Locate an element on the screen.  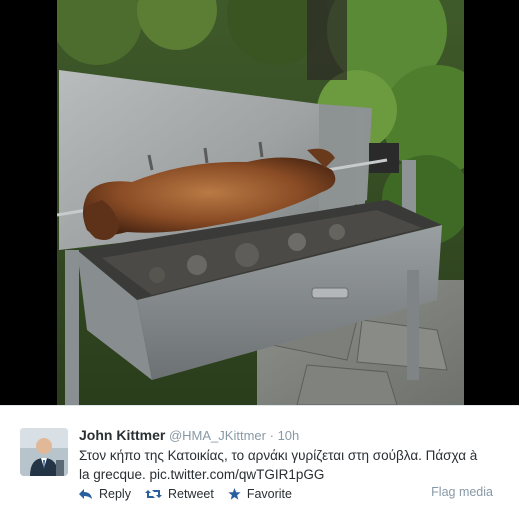
tweet-actions: Reply Retweet Favorite is located at coordinates (185, 494).